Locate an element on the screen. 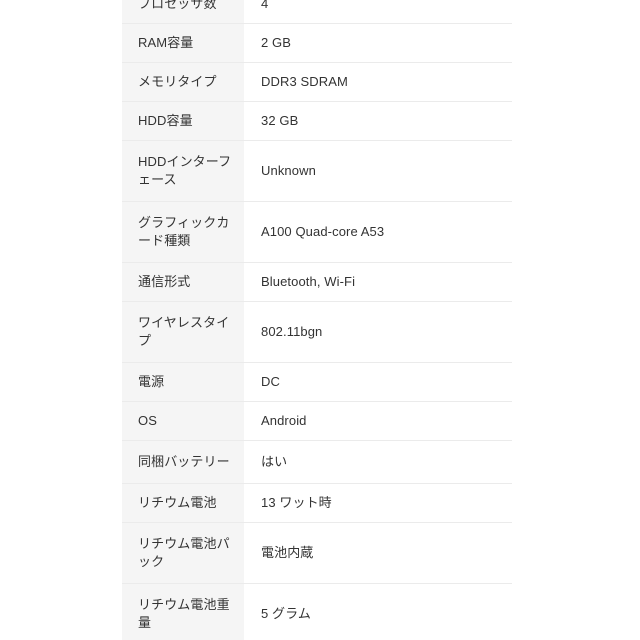 This screenshot has height=640, width=640. spec-label-cell: HDDインターフェース is located at coordinates (183, 171).